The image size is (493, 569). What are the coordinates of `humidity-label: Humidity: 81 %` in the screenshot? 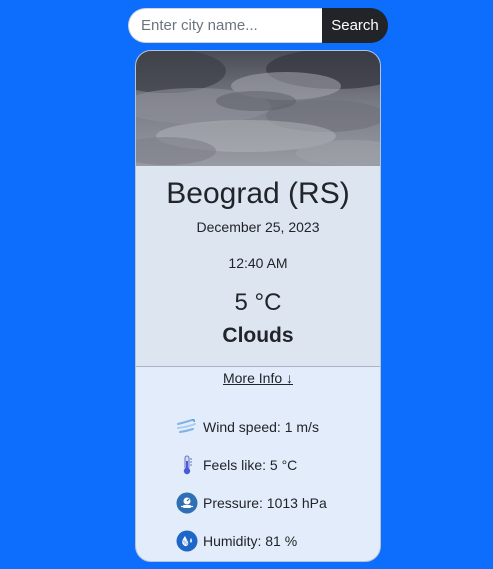 It's located at (250, 541).